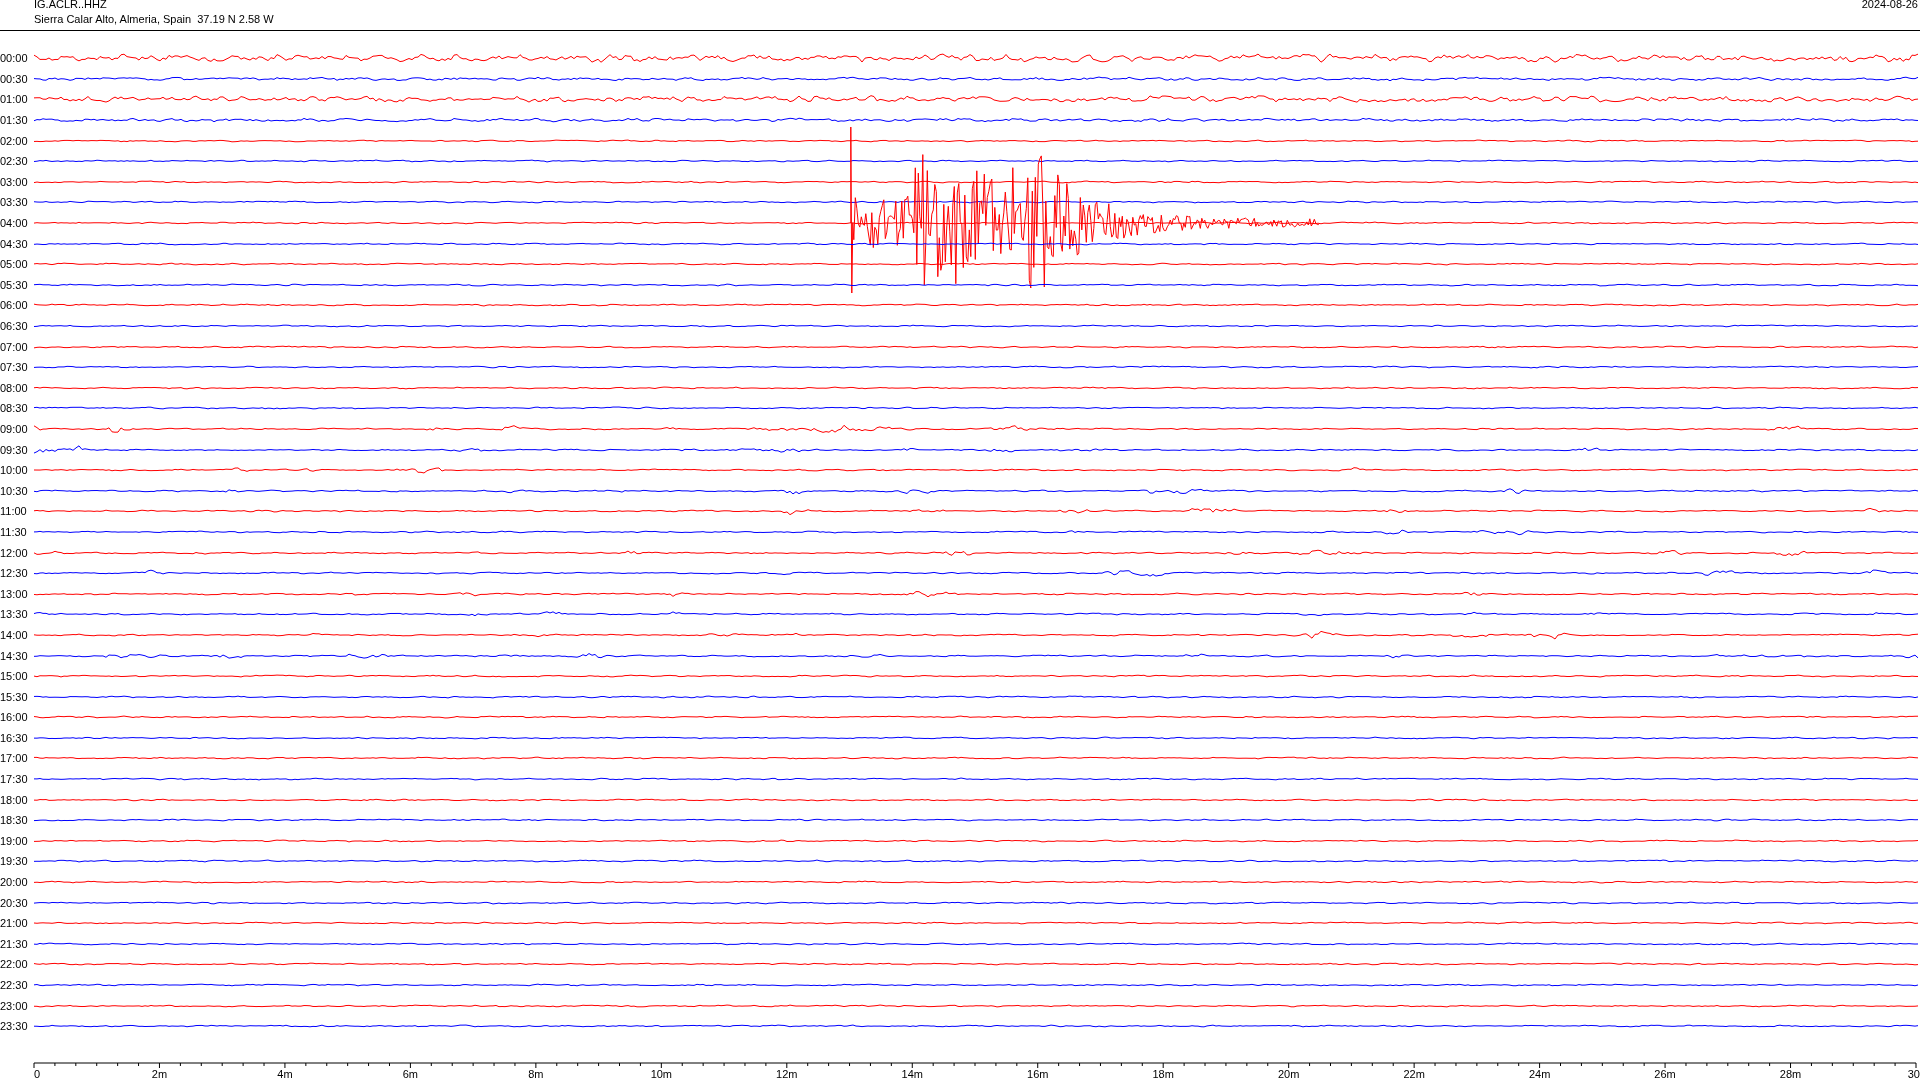  What do you see at coordinates (14, 408) in the screenshot?
I see `time-label: 08:30` at bounding box center [14, 408].